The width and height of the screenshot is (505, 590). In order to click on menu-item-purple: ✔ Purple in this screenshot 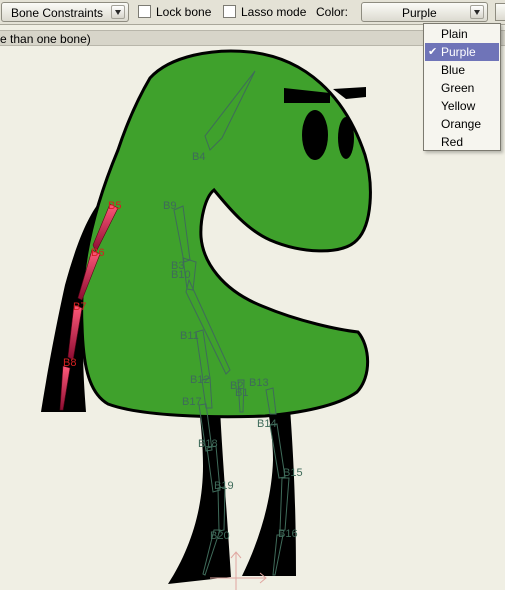, I will do `click(462, 52)`.